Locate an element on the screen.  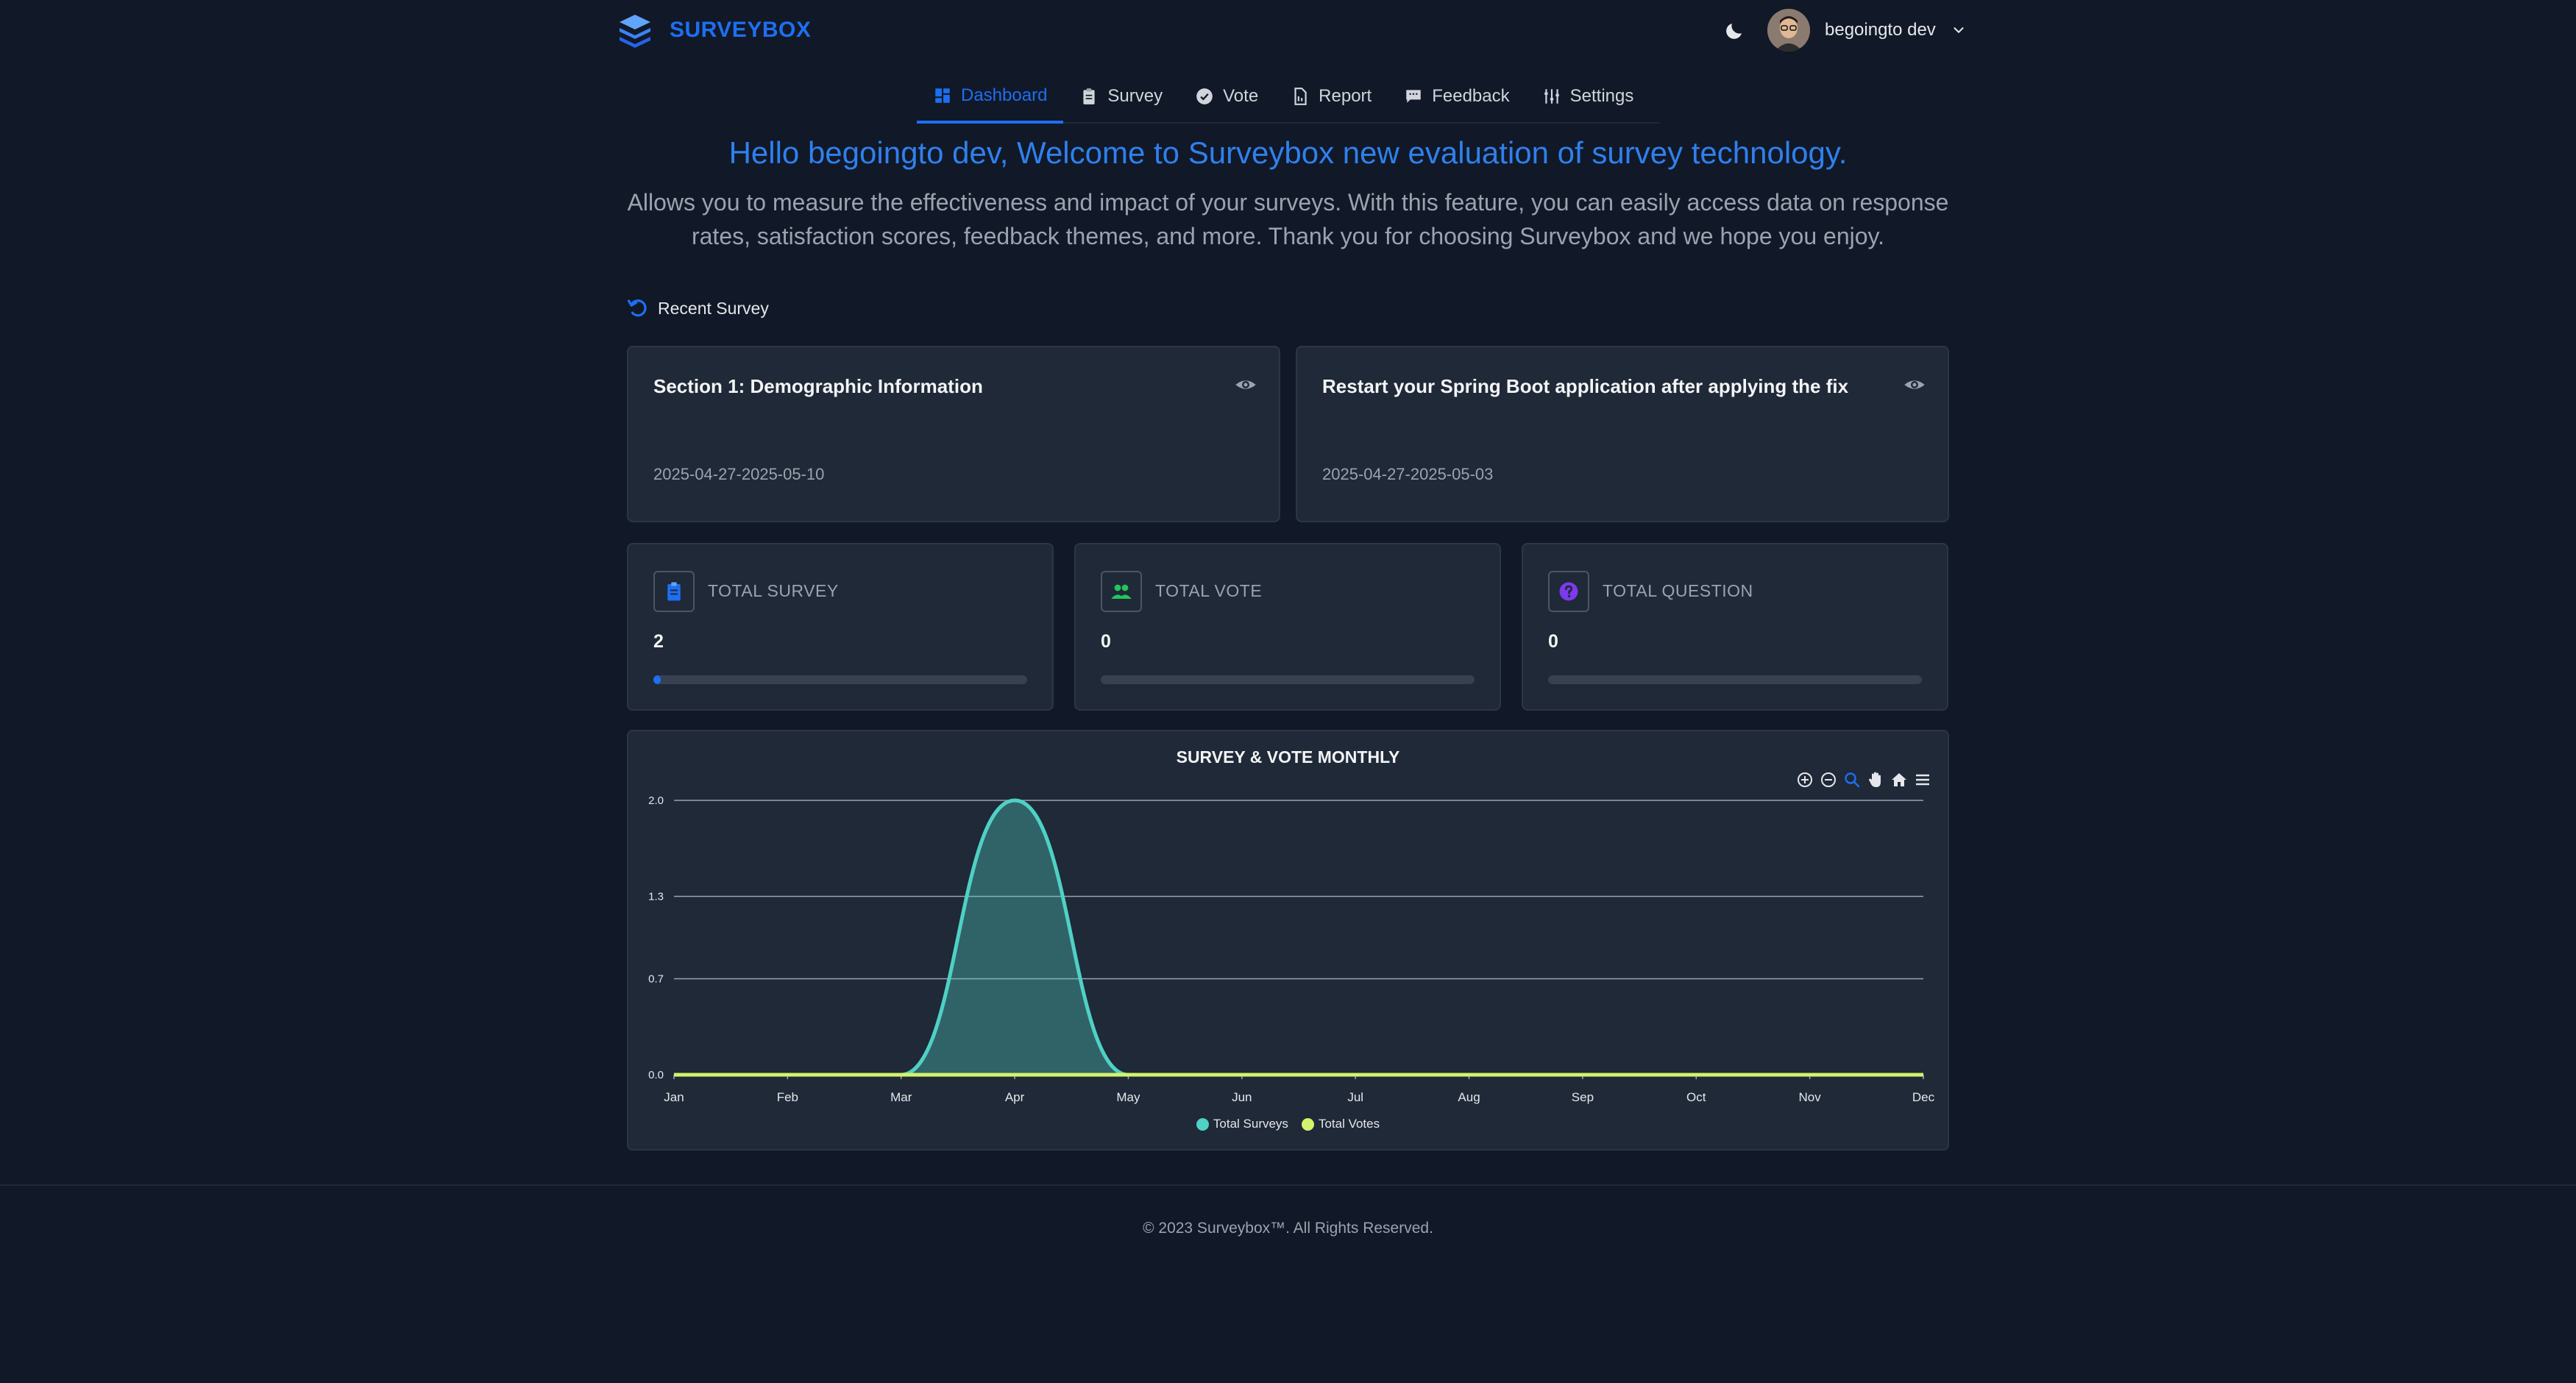
survey-date: 2025-04-27-2025-05-10 is located at coordinates (739, 474).